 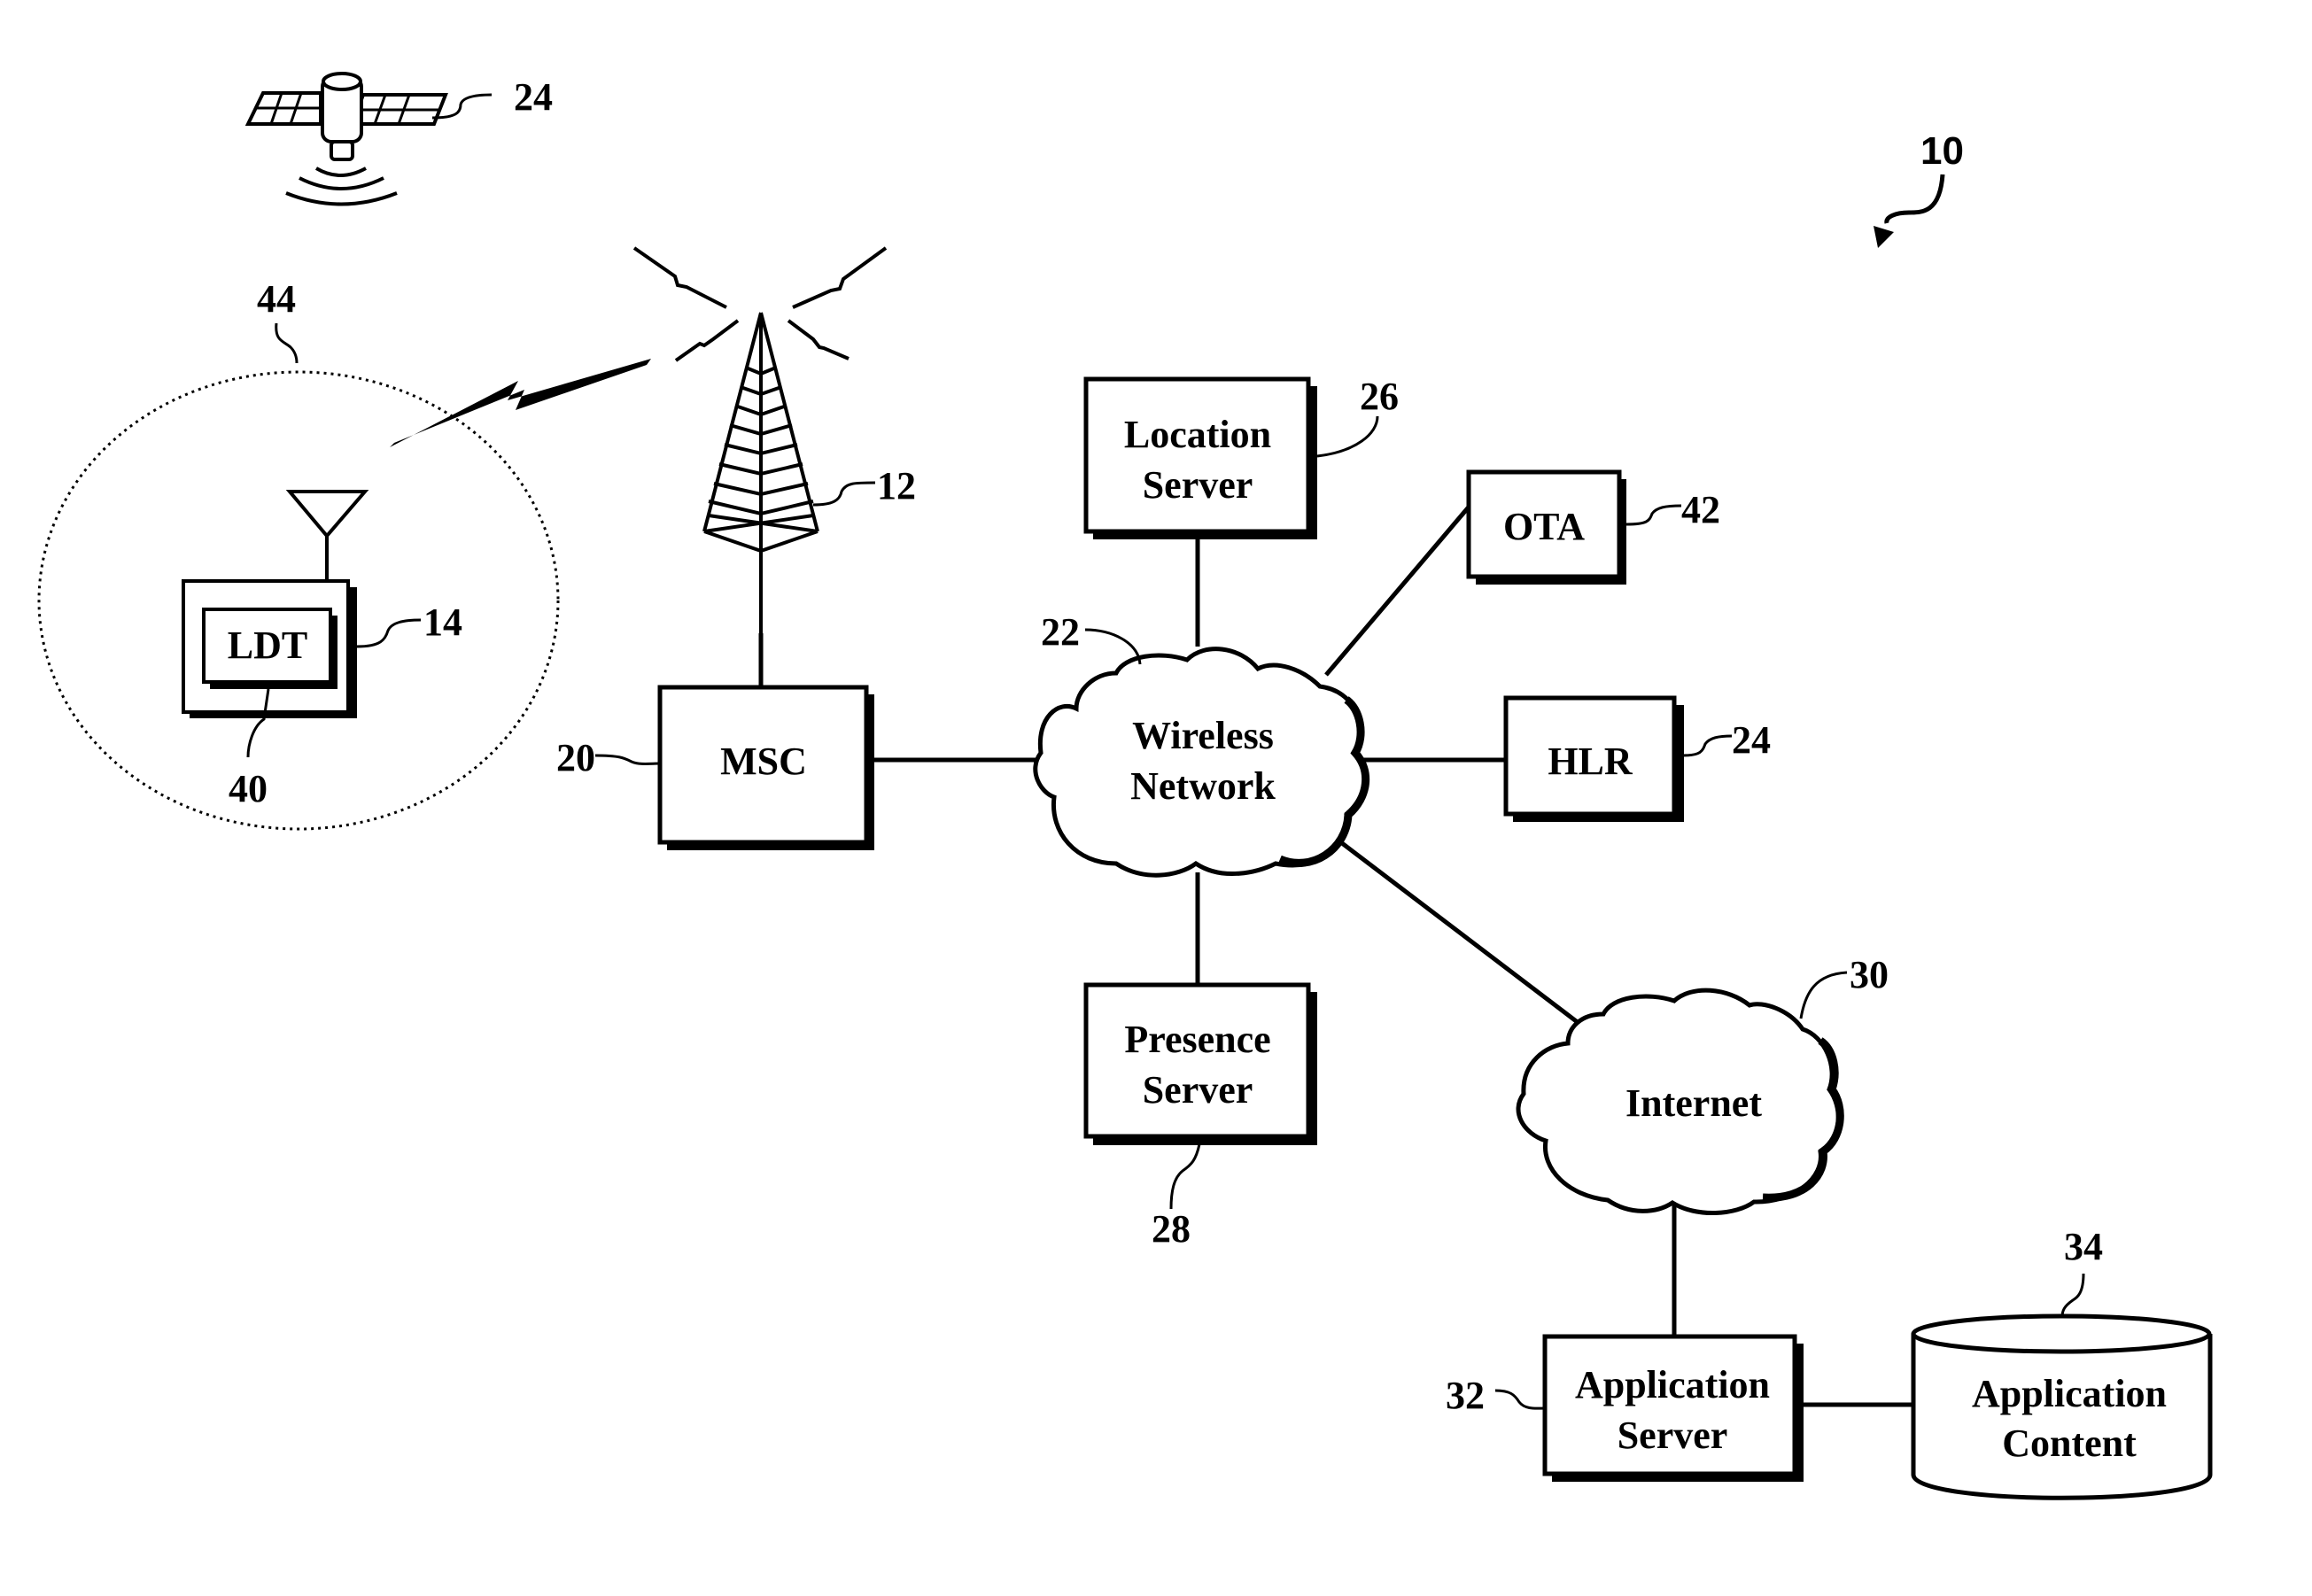 What do you see at coordinates (1673, 1435) in the screenshot?
I see `application-server-label-line2: Server` at bounding box center [1673, 1435].